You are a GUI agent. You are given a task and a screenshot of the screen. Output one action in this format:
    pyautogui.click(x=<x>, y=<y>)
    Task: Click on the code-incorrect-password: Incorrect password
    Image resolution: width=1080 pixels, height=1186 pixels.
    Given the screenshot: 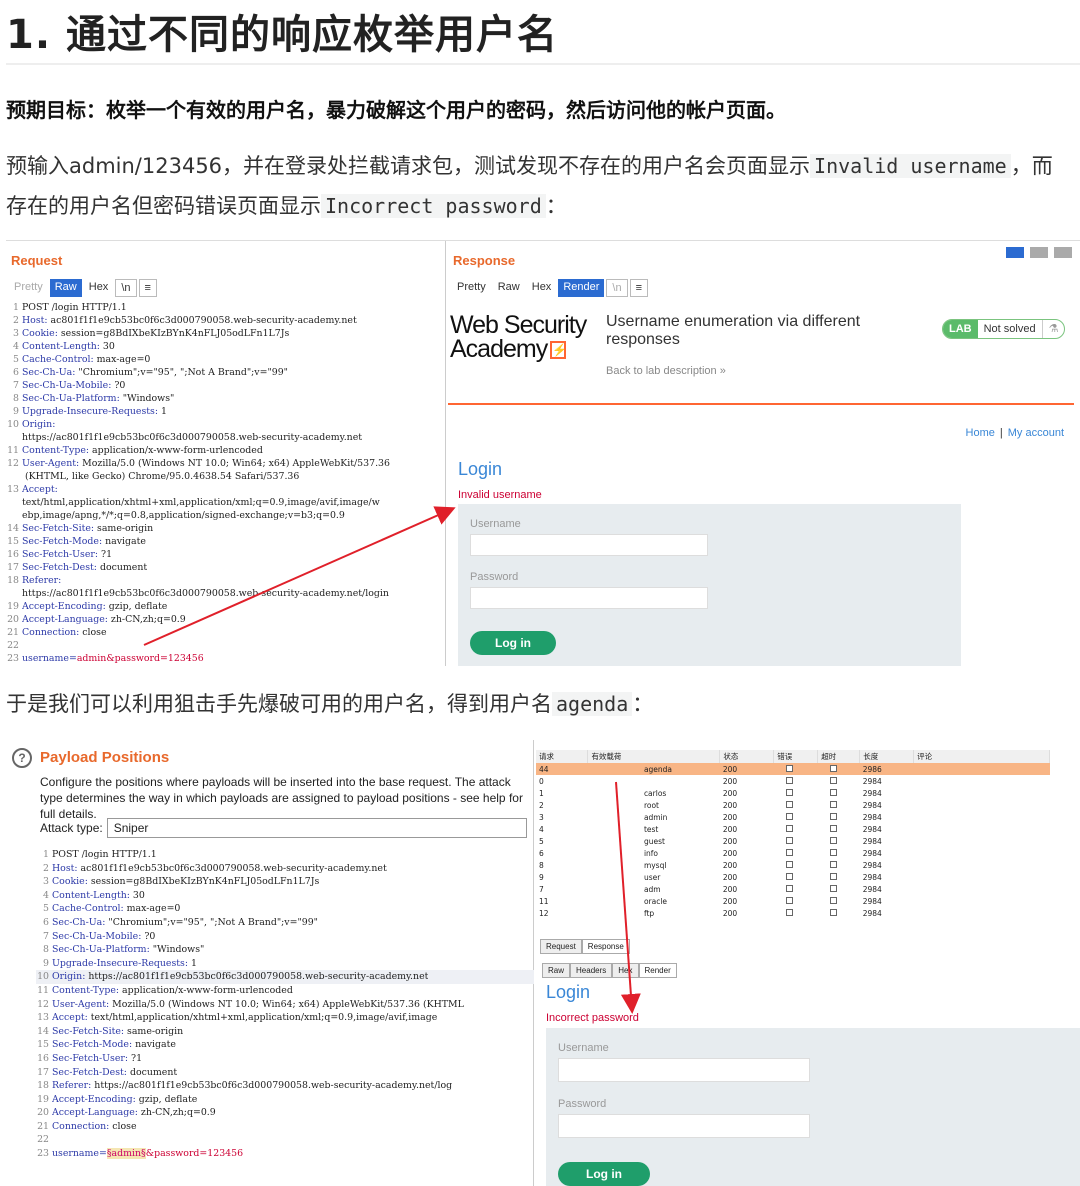 What is the action you would take?
    pyautogui.click(x=433, y=206)
    